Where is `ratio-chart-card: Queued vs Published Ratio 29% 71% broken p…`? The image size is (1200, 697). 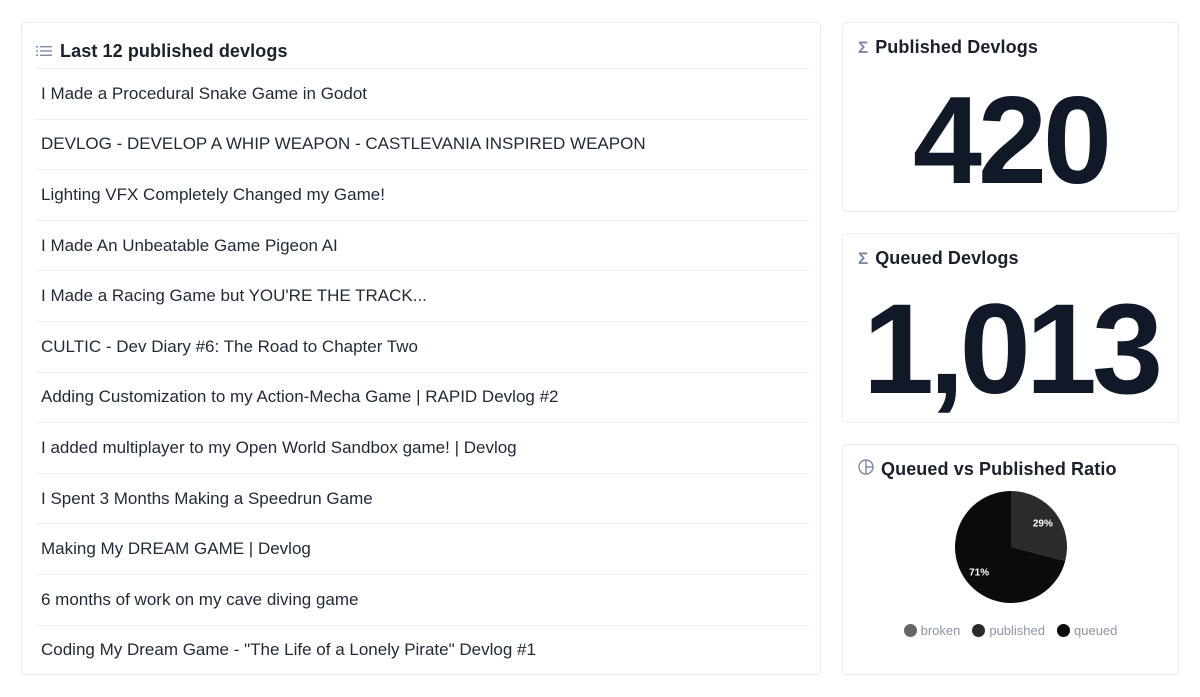 ratio-chart-card: Queued vs Published Ratio 29% 71% broken p… is located at coordinates (1010, 559).